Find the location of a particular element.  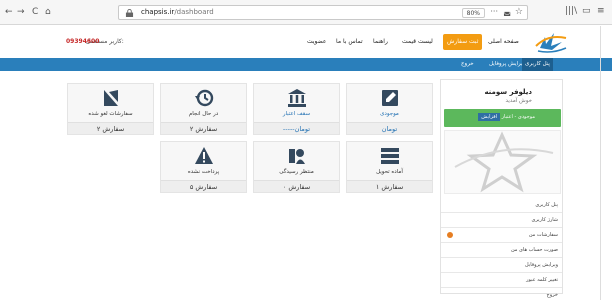

user-wait-icon is located at coordinates (297, 156).